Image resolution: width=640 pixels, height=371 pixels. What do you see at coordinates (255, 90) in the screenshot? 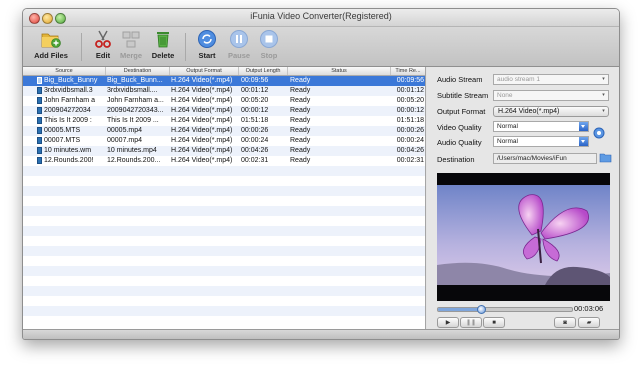
I see `cell-length: 00:01:12` at bounding box center [255, 90].